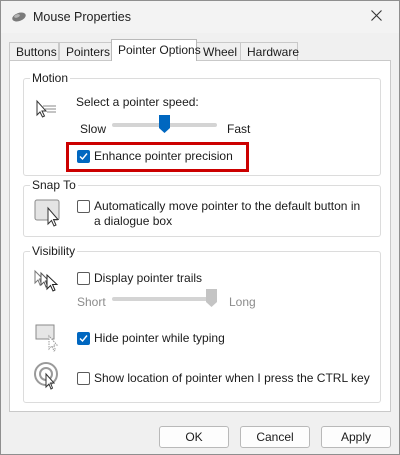  I want to click on close-button, so click(376, 17).